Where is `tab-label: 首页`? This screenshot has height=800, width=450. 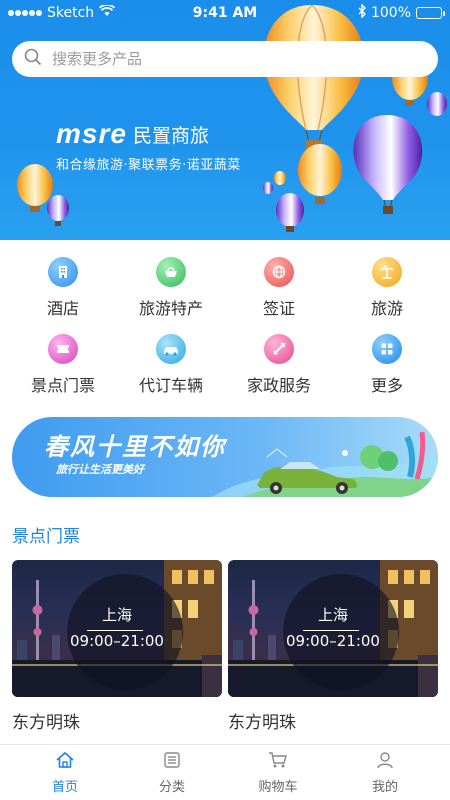
tab-label: 首页 is located at coordinates (64, 787).